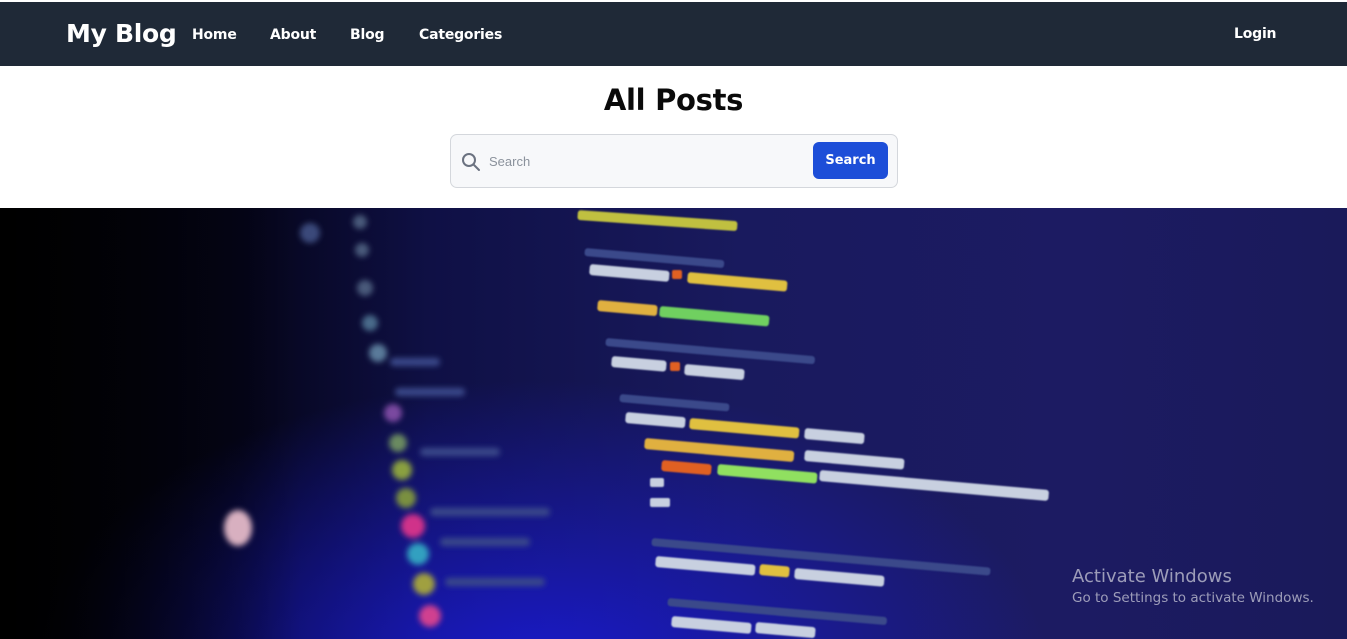 The height and width of the screenshot is (639, 1347). What do you see at coordinates (121, 33) in the screenshot?
I see `brand-logo: My Blog` at bounding box center [121, 33].